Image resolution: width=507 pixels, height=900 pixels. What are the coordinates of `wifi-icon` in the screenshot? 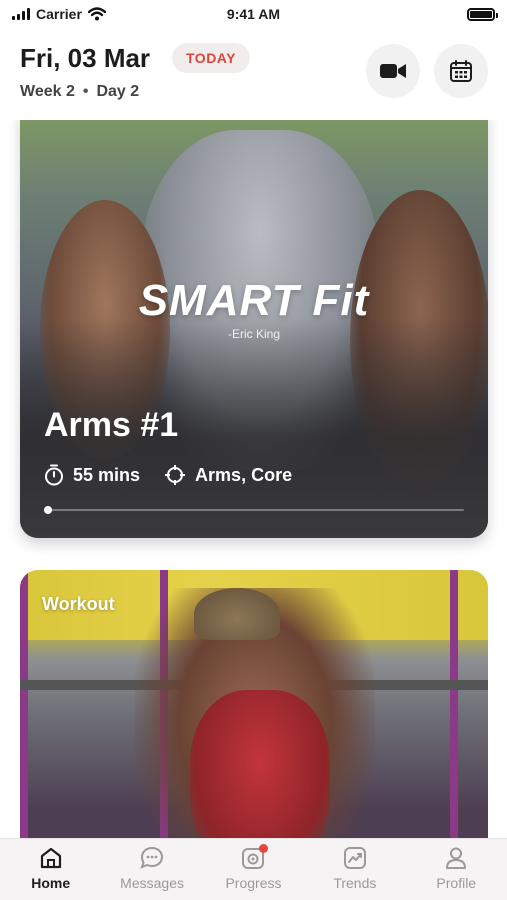 It's located at (96, 14).